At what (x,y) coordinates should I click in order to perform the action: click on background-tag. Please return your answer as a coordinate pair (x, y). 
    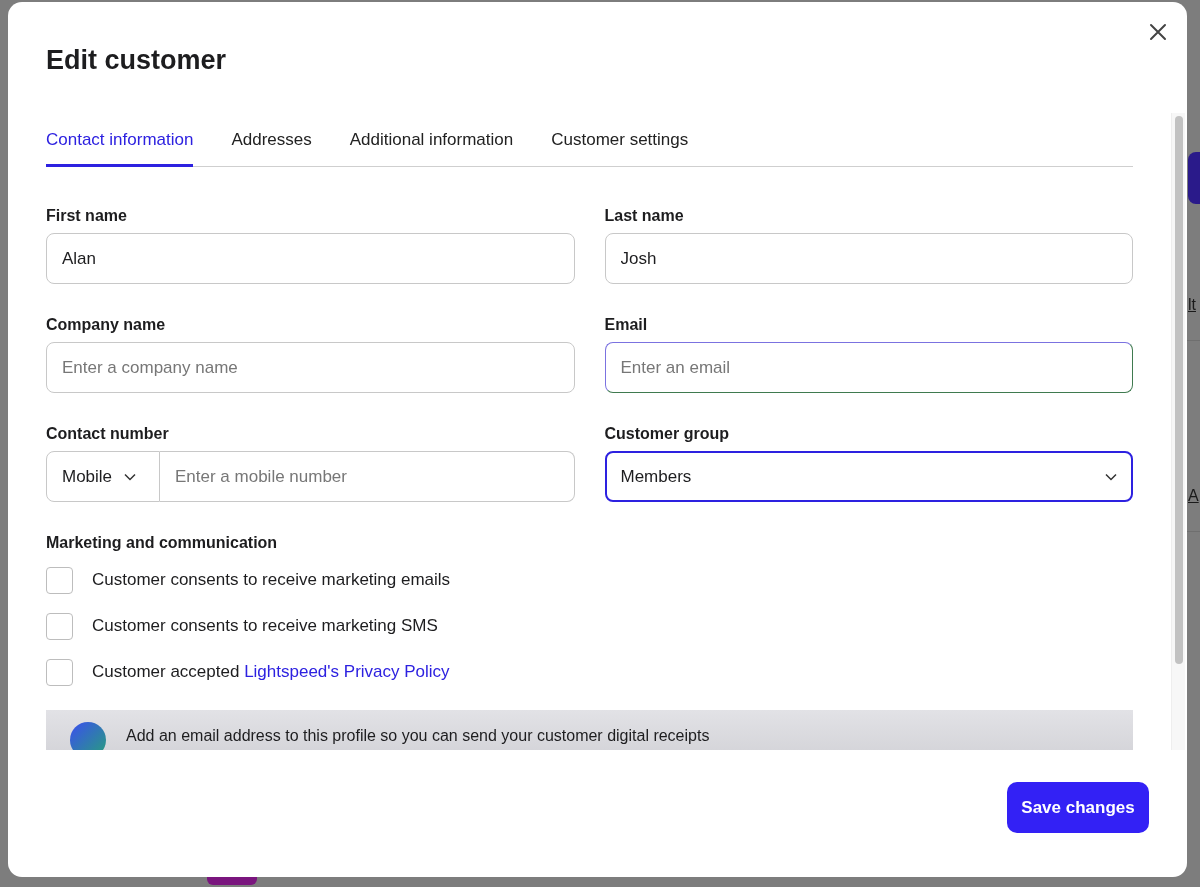
    Looking at the image, I should click on (232, 881).